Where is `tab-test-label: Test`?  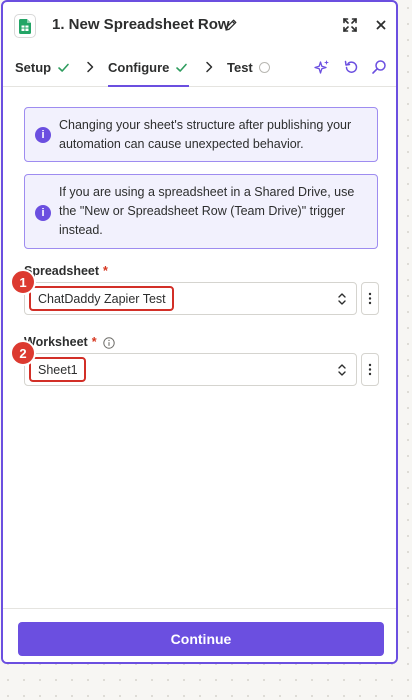 tab-test-label: Test is located at coordinates (240, 67).